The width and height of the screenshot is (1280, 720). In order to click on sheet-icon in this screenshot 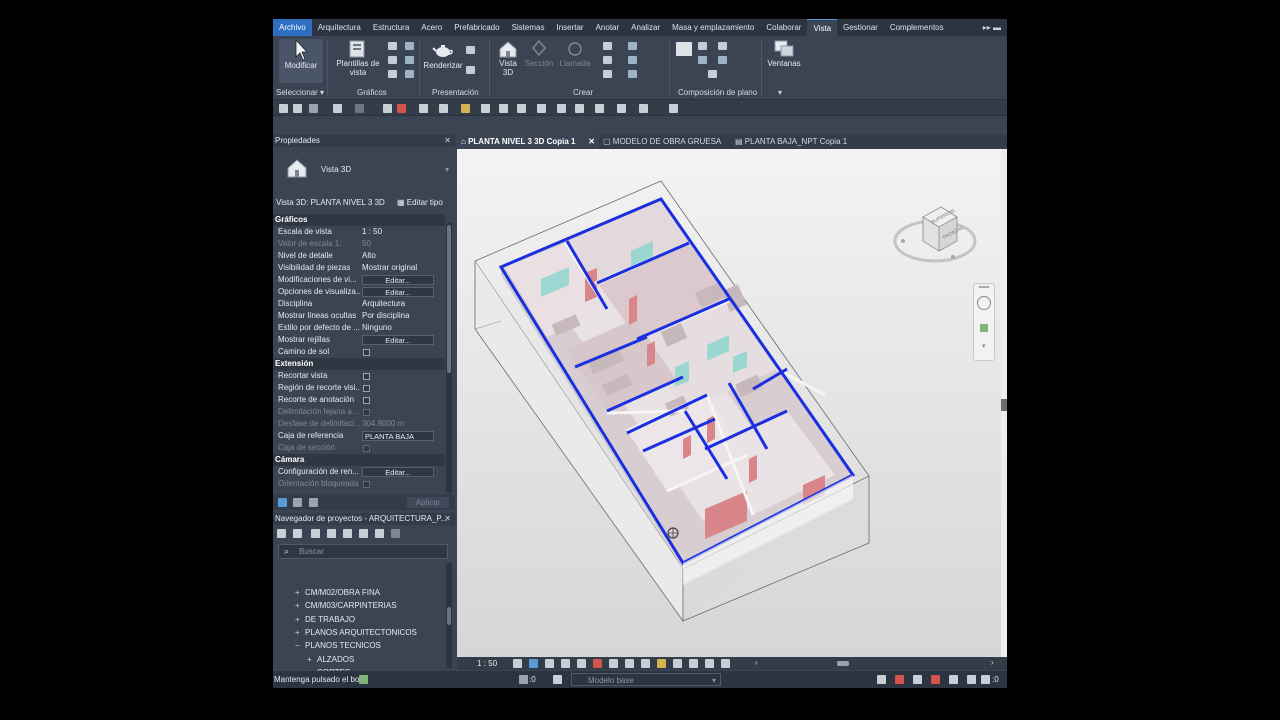, I will do `click(684, 49)`.